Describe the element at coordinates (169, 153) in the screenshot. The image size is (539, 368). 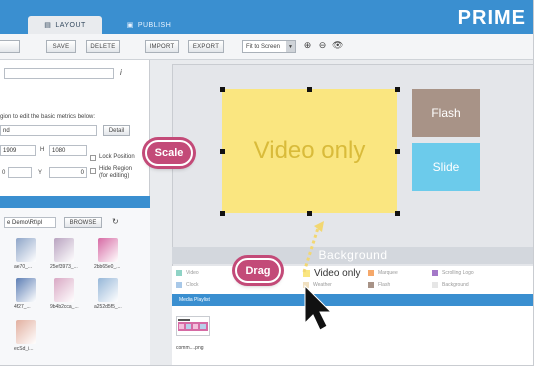
I see `scale-callout: Scale` at that location.